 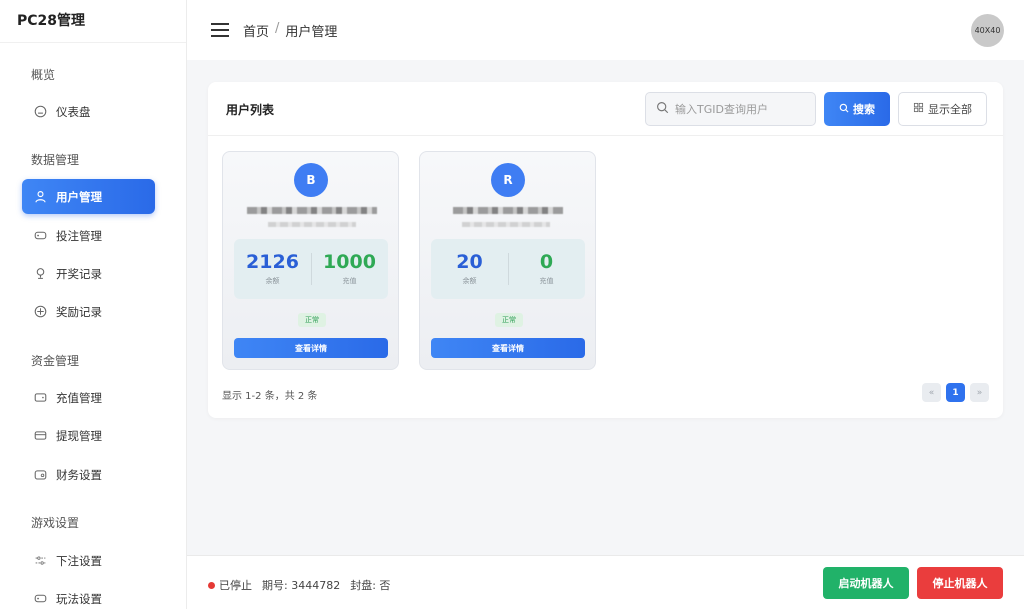 I want to click on sidebar-item-label: 仪表盘, so click(x=73, y=111).